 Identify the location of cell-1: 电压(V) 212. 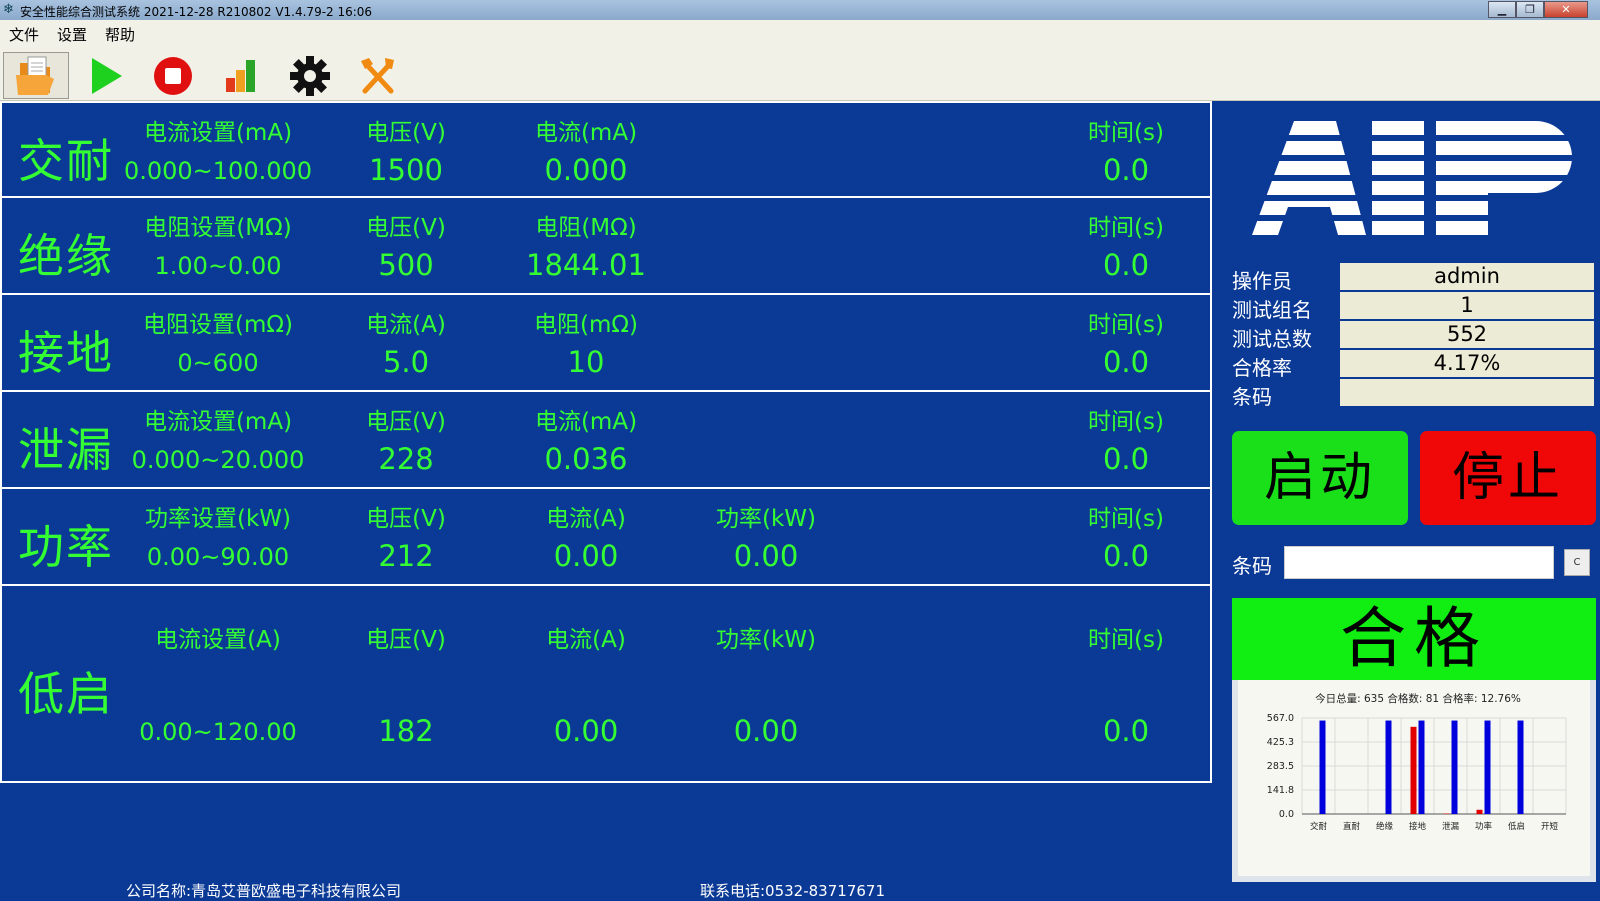
(406, 536).